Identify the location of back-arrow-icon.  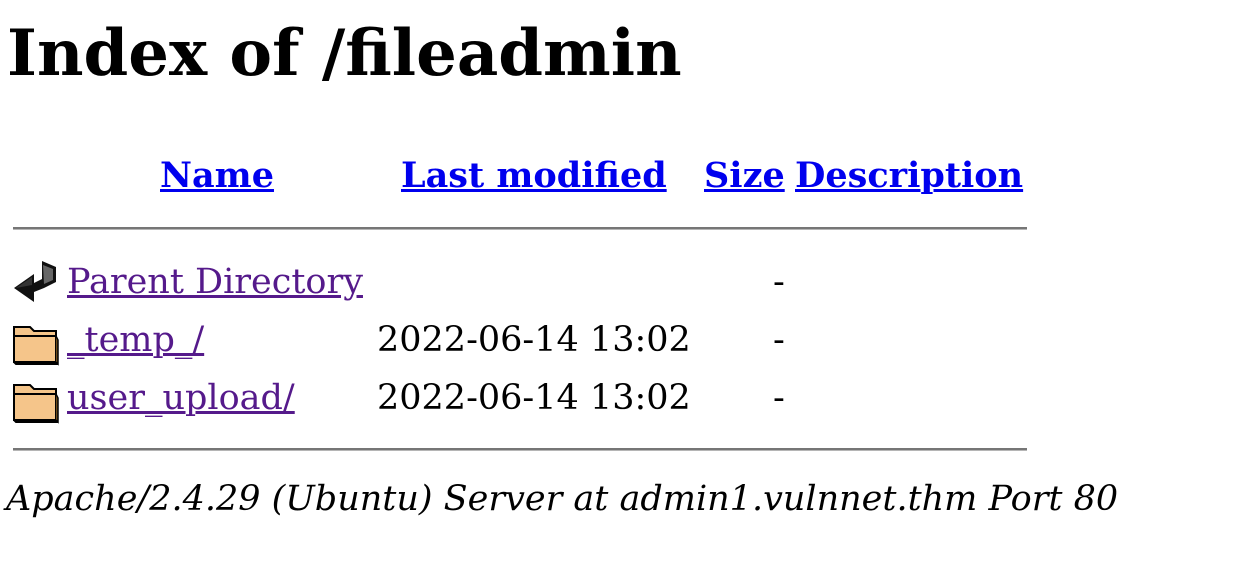
(36, 281).